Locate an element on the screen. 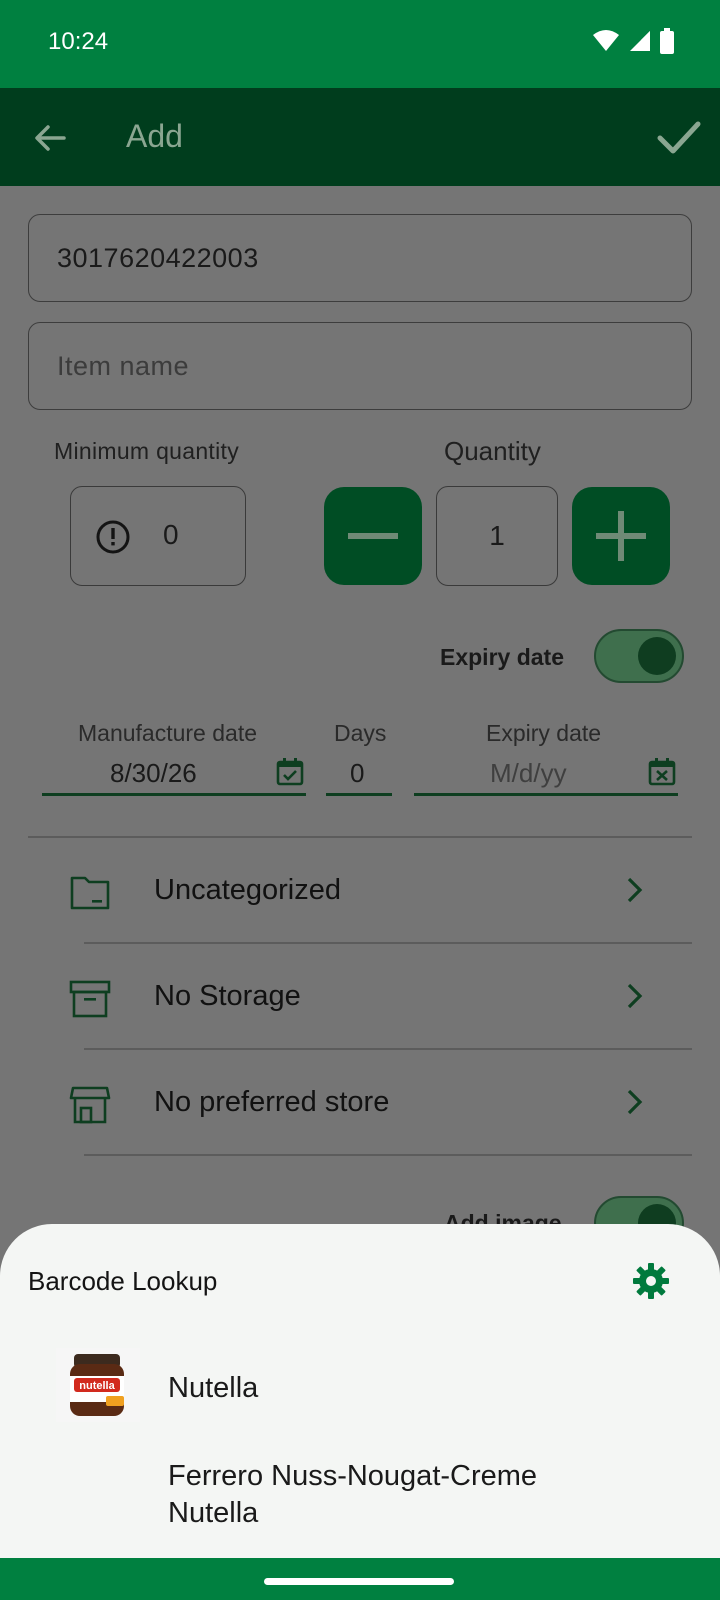  result-subtitle: Ferrero Nuss-Nougat-Creme Nutella is located at coordinates (378, 1495).